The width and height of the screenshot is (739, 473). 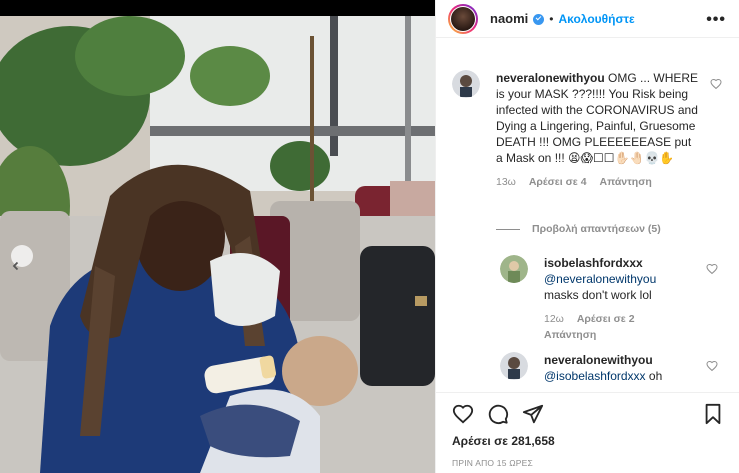 I want to click on author-avatar, so click(x=463, y=18).